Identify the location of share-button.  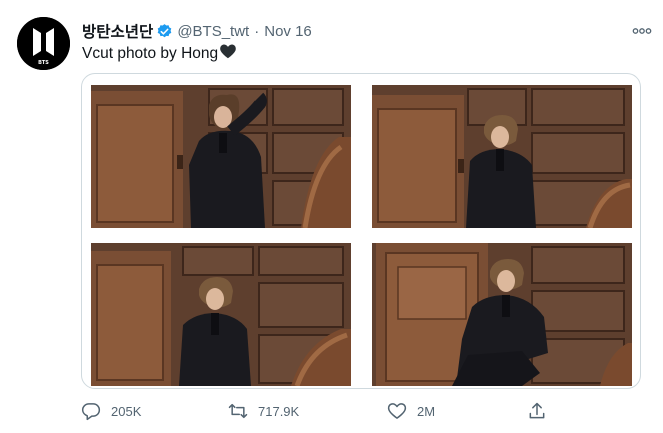
(537, 411).